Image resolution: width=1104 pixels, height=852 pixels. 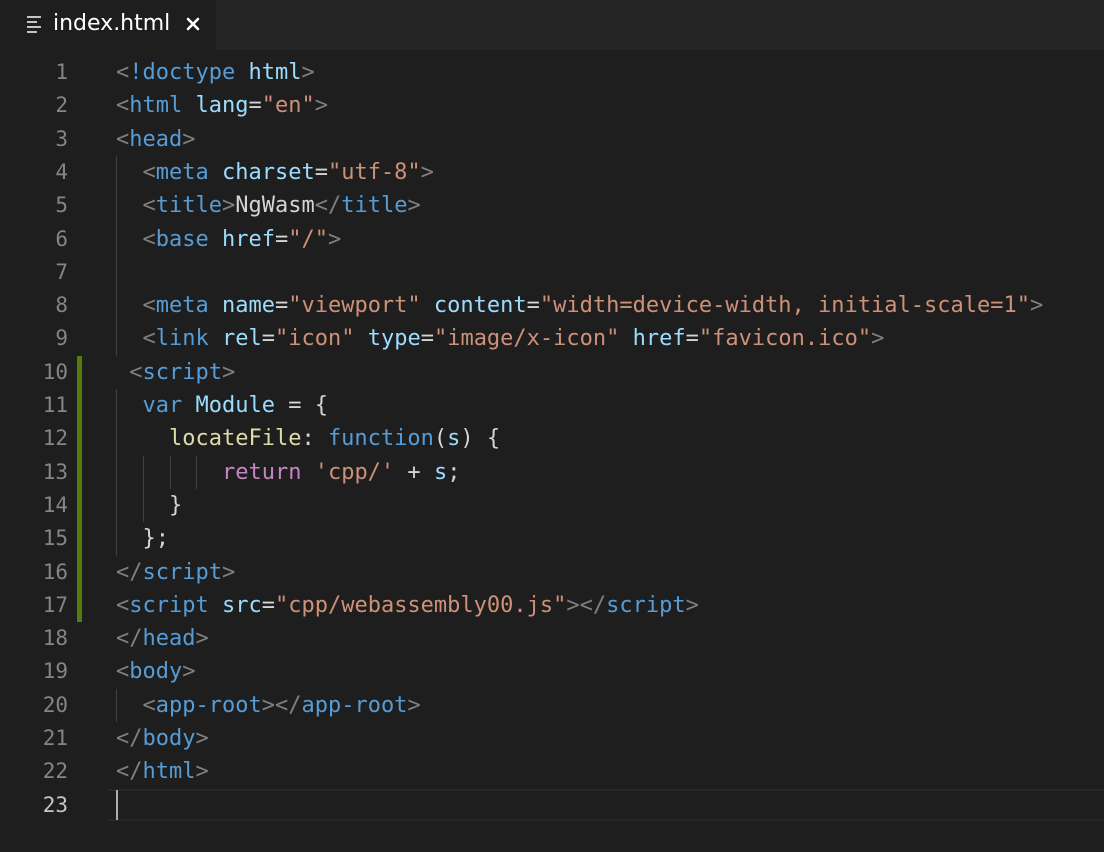 I want to click on code-token: base, so click(x=182, y=239).